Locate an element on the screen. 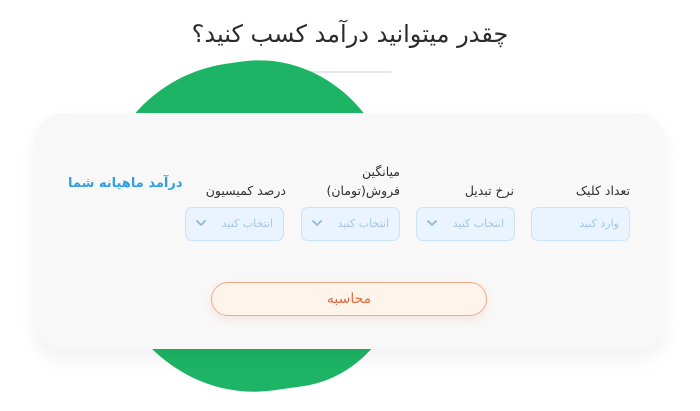  conversion-rate-label: نرخ تبدیل is located at coordinates (489, 190).